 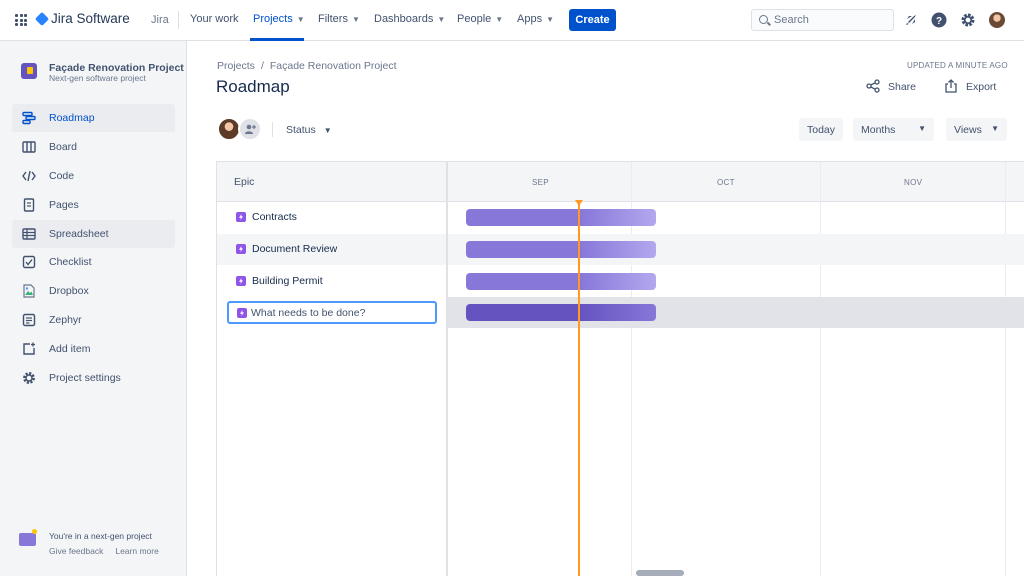 I want to click on new-epic-row, so click(x=620, y=312).